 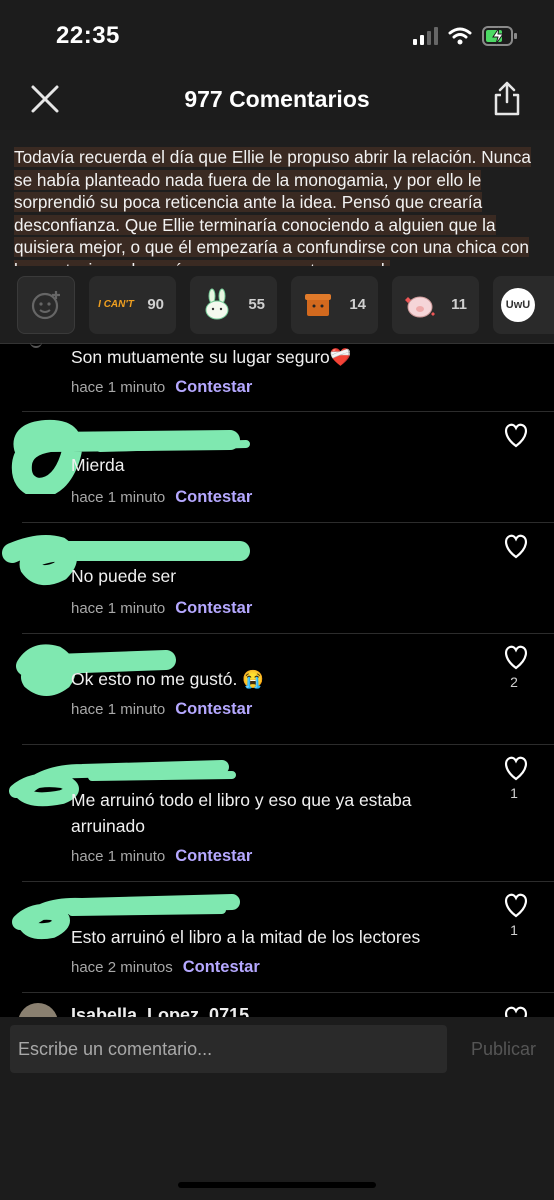 What do you see at coordinates (282, 467) in the screenshot?
I see `comment-item: Mierda hace 1 minuto Contestar` at bounding box center [282, 467].